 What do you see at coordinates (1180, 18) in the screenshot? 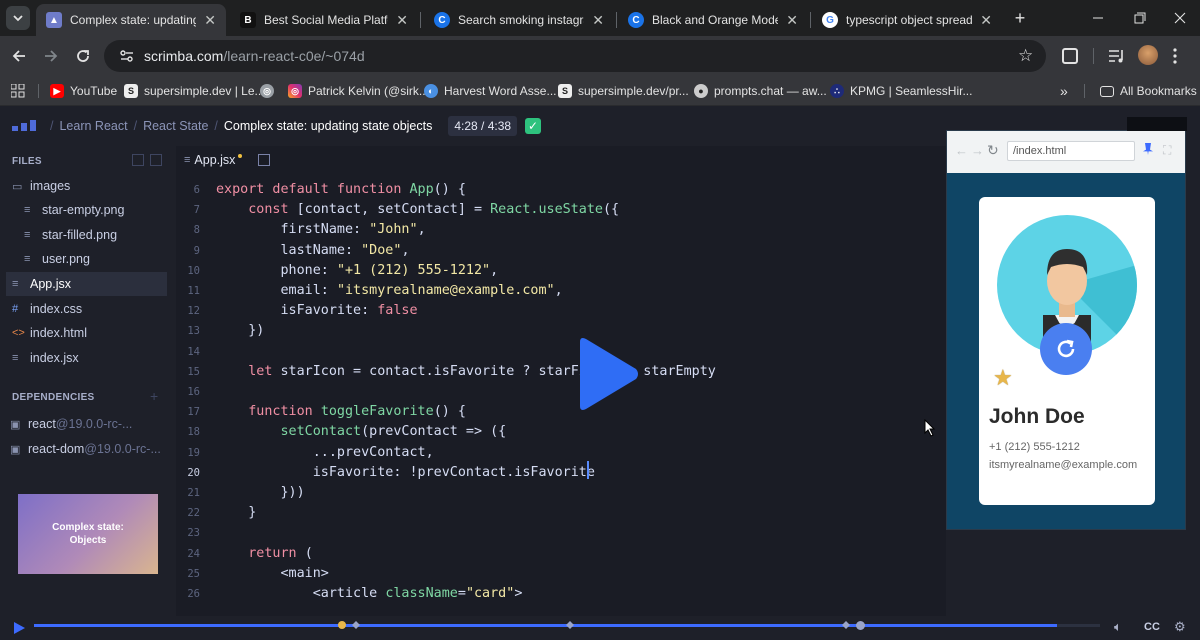
I see `close-window-button` at bounding box center [1180, 18].